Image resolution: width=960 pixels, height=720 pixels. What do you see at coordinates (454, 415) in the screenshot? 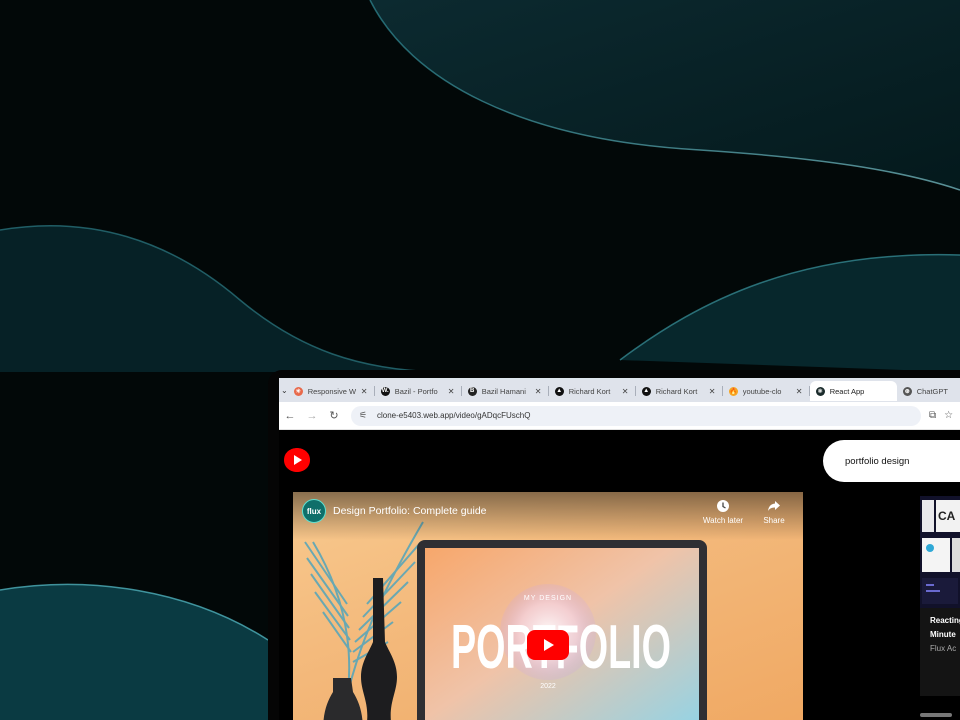
I see `url-text: clone-e5403.web.app/video/gADqcFUschQ` at bounding box center [454, 415].